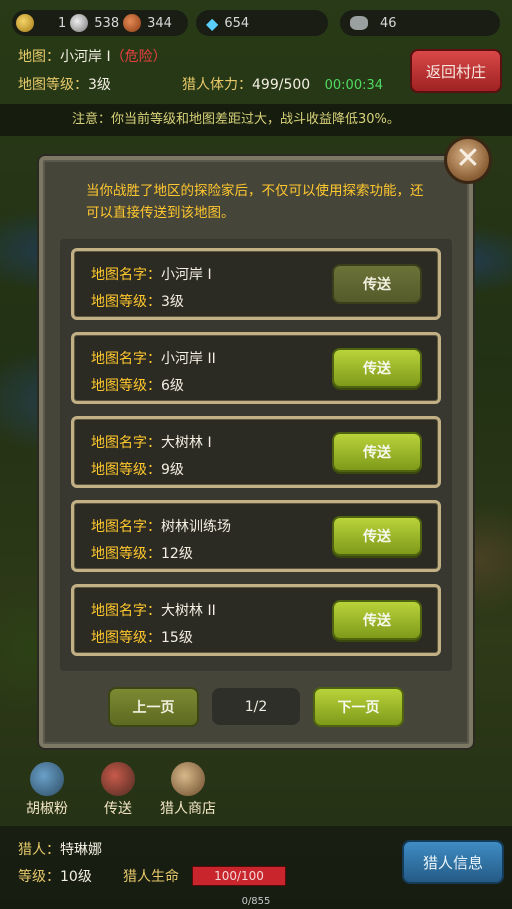 This screenshot has width=512, height=909. I want to click on silver-amount: 538, so click(107, 23).